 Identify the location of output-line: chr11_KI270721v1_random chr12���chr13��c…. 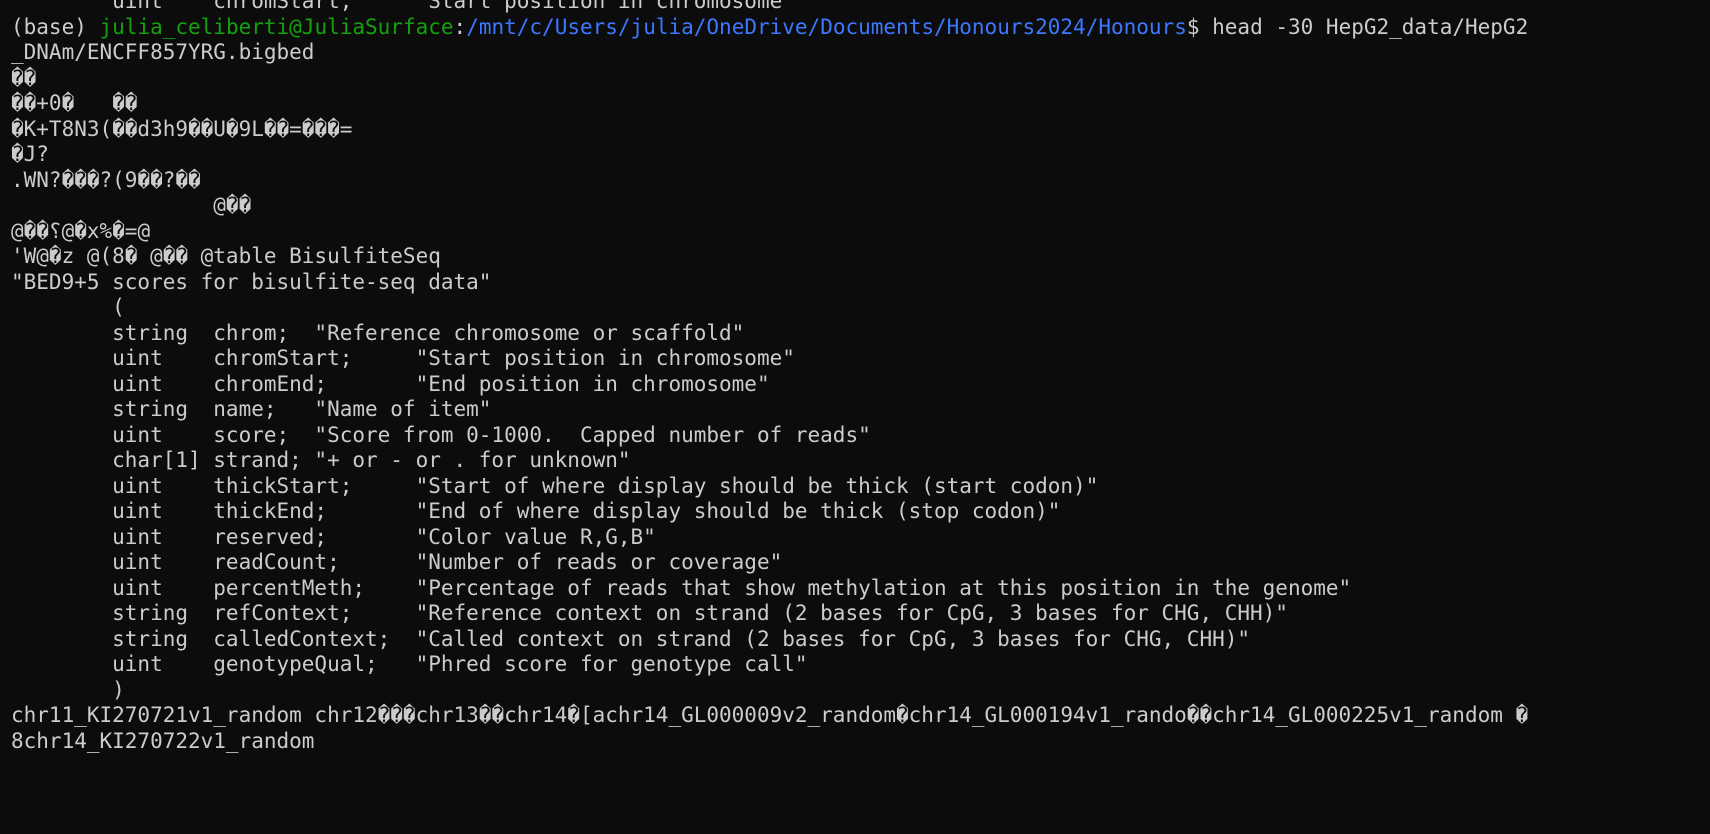
(770, 715).